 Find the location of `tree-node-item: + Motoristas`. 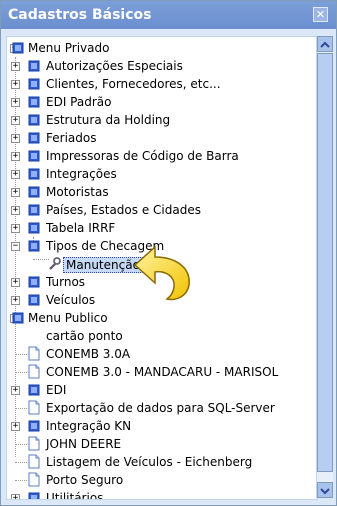

tree-node-item: + Motoristas is located at coordinates (162, 192).